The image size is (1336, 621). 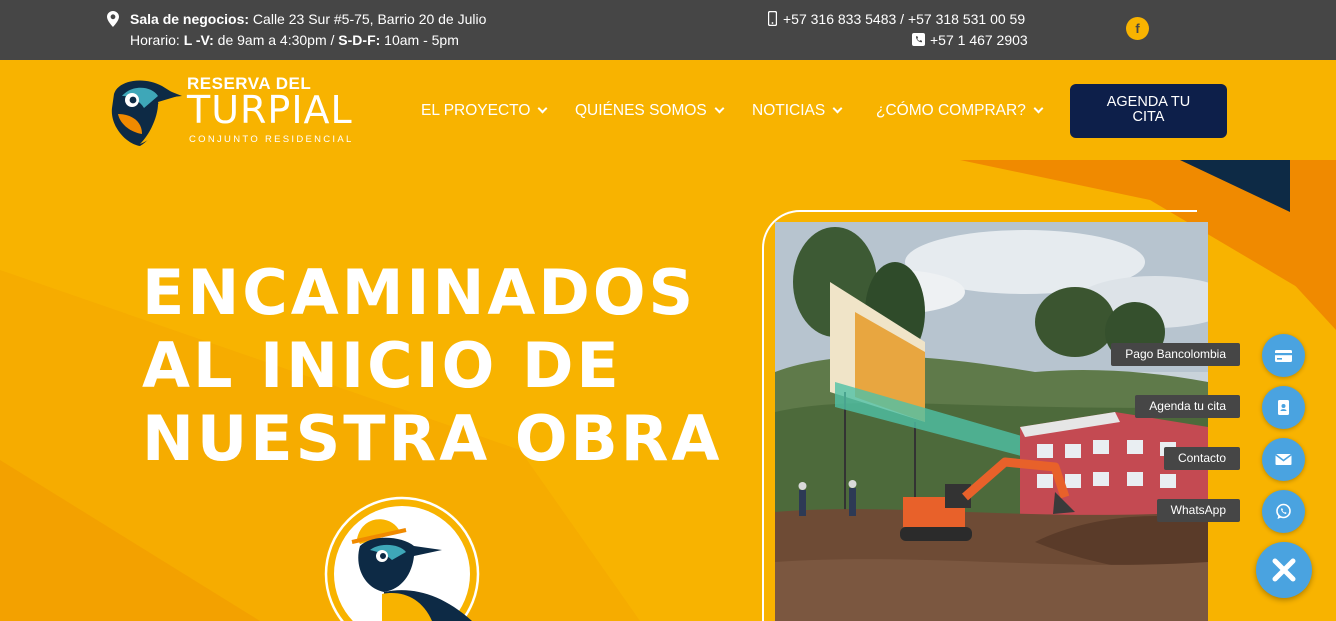 I want to click on contacto-button, so click(x=1283, y=459).